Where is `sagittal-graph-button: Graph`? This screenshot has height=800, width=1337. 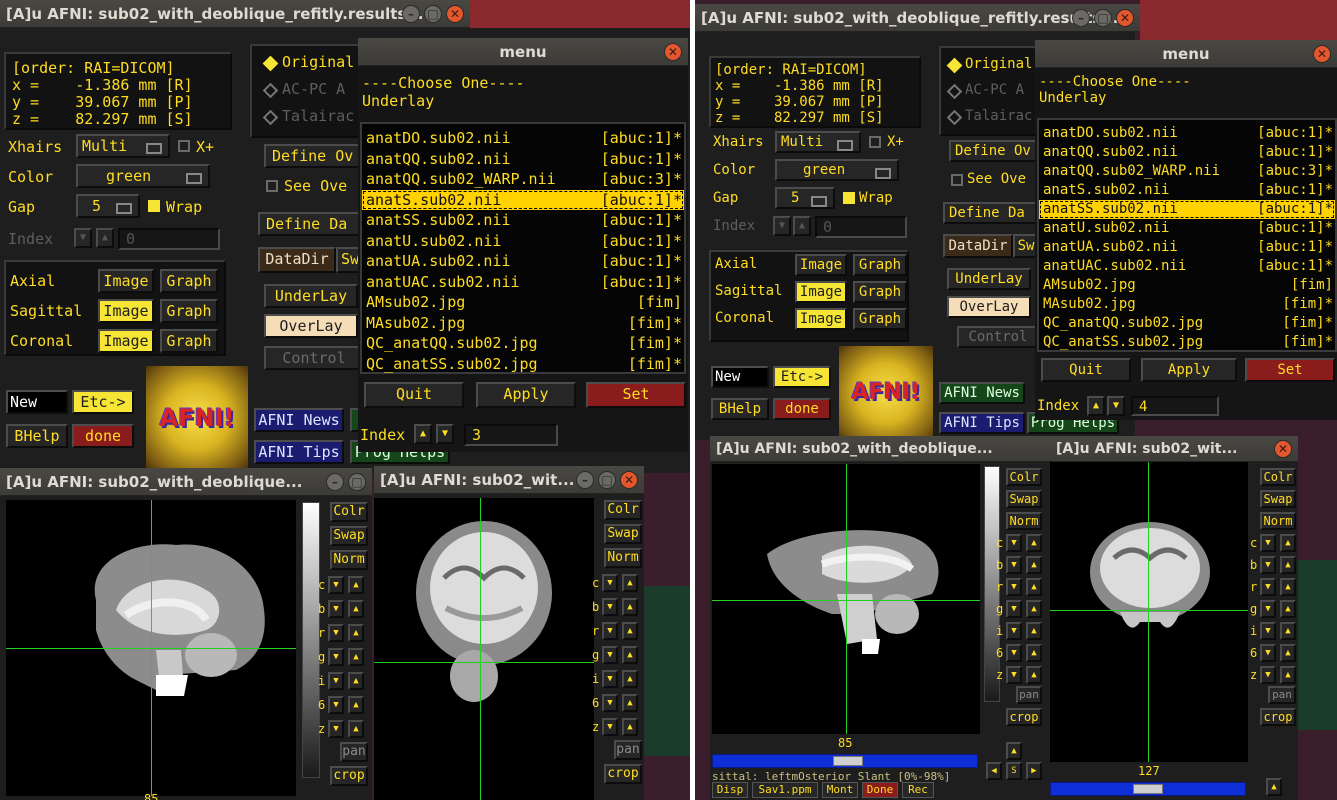 sagittal-graph-button: Graph is located at coordinates (189, 311).